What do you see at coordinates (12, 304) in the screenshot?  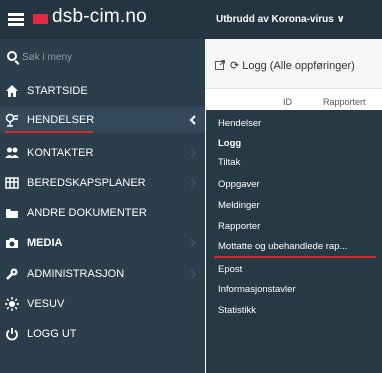 I see `sun-icon` at bounding box center [12, 304].